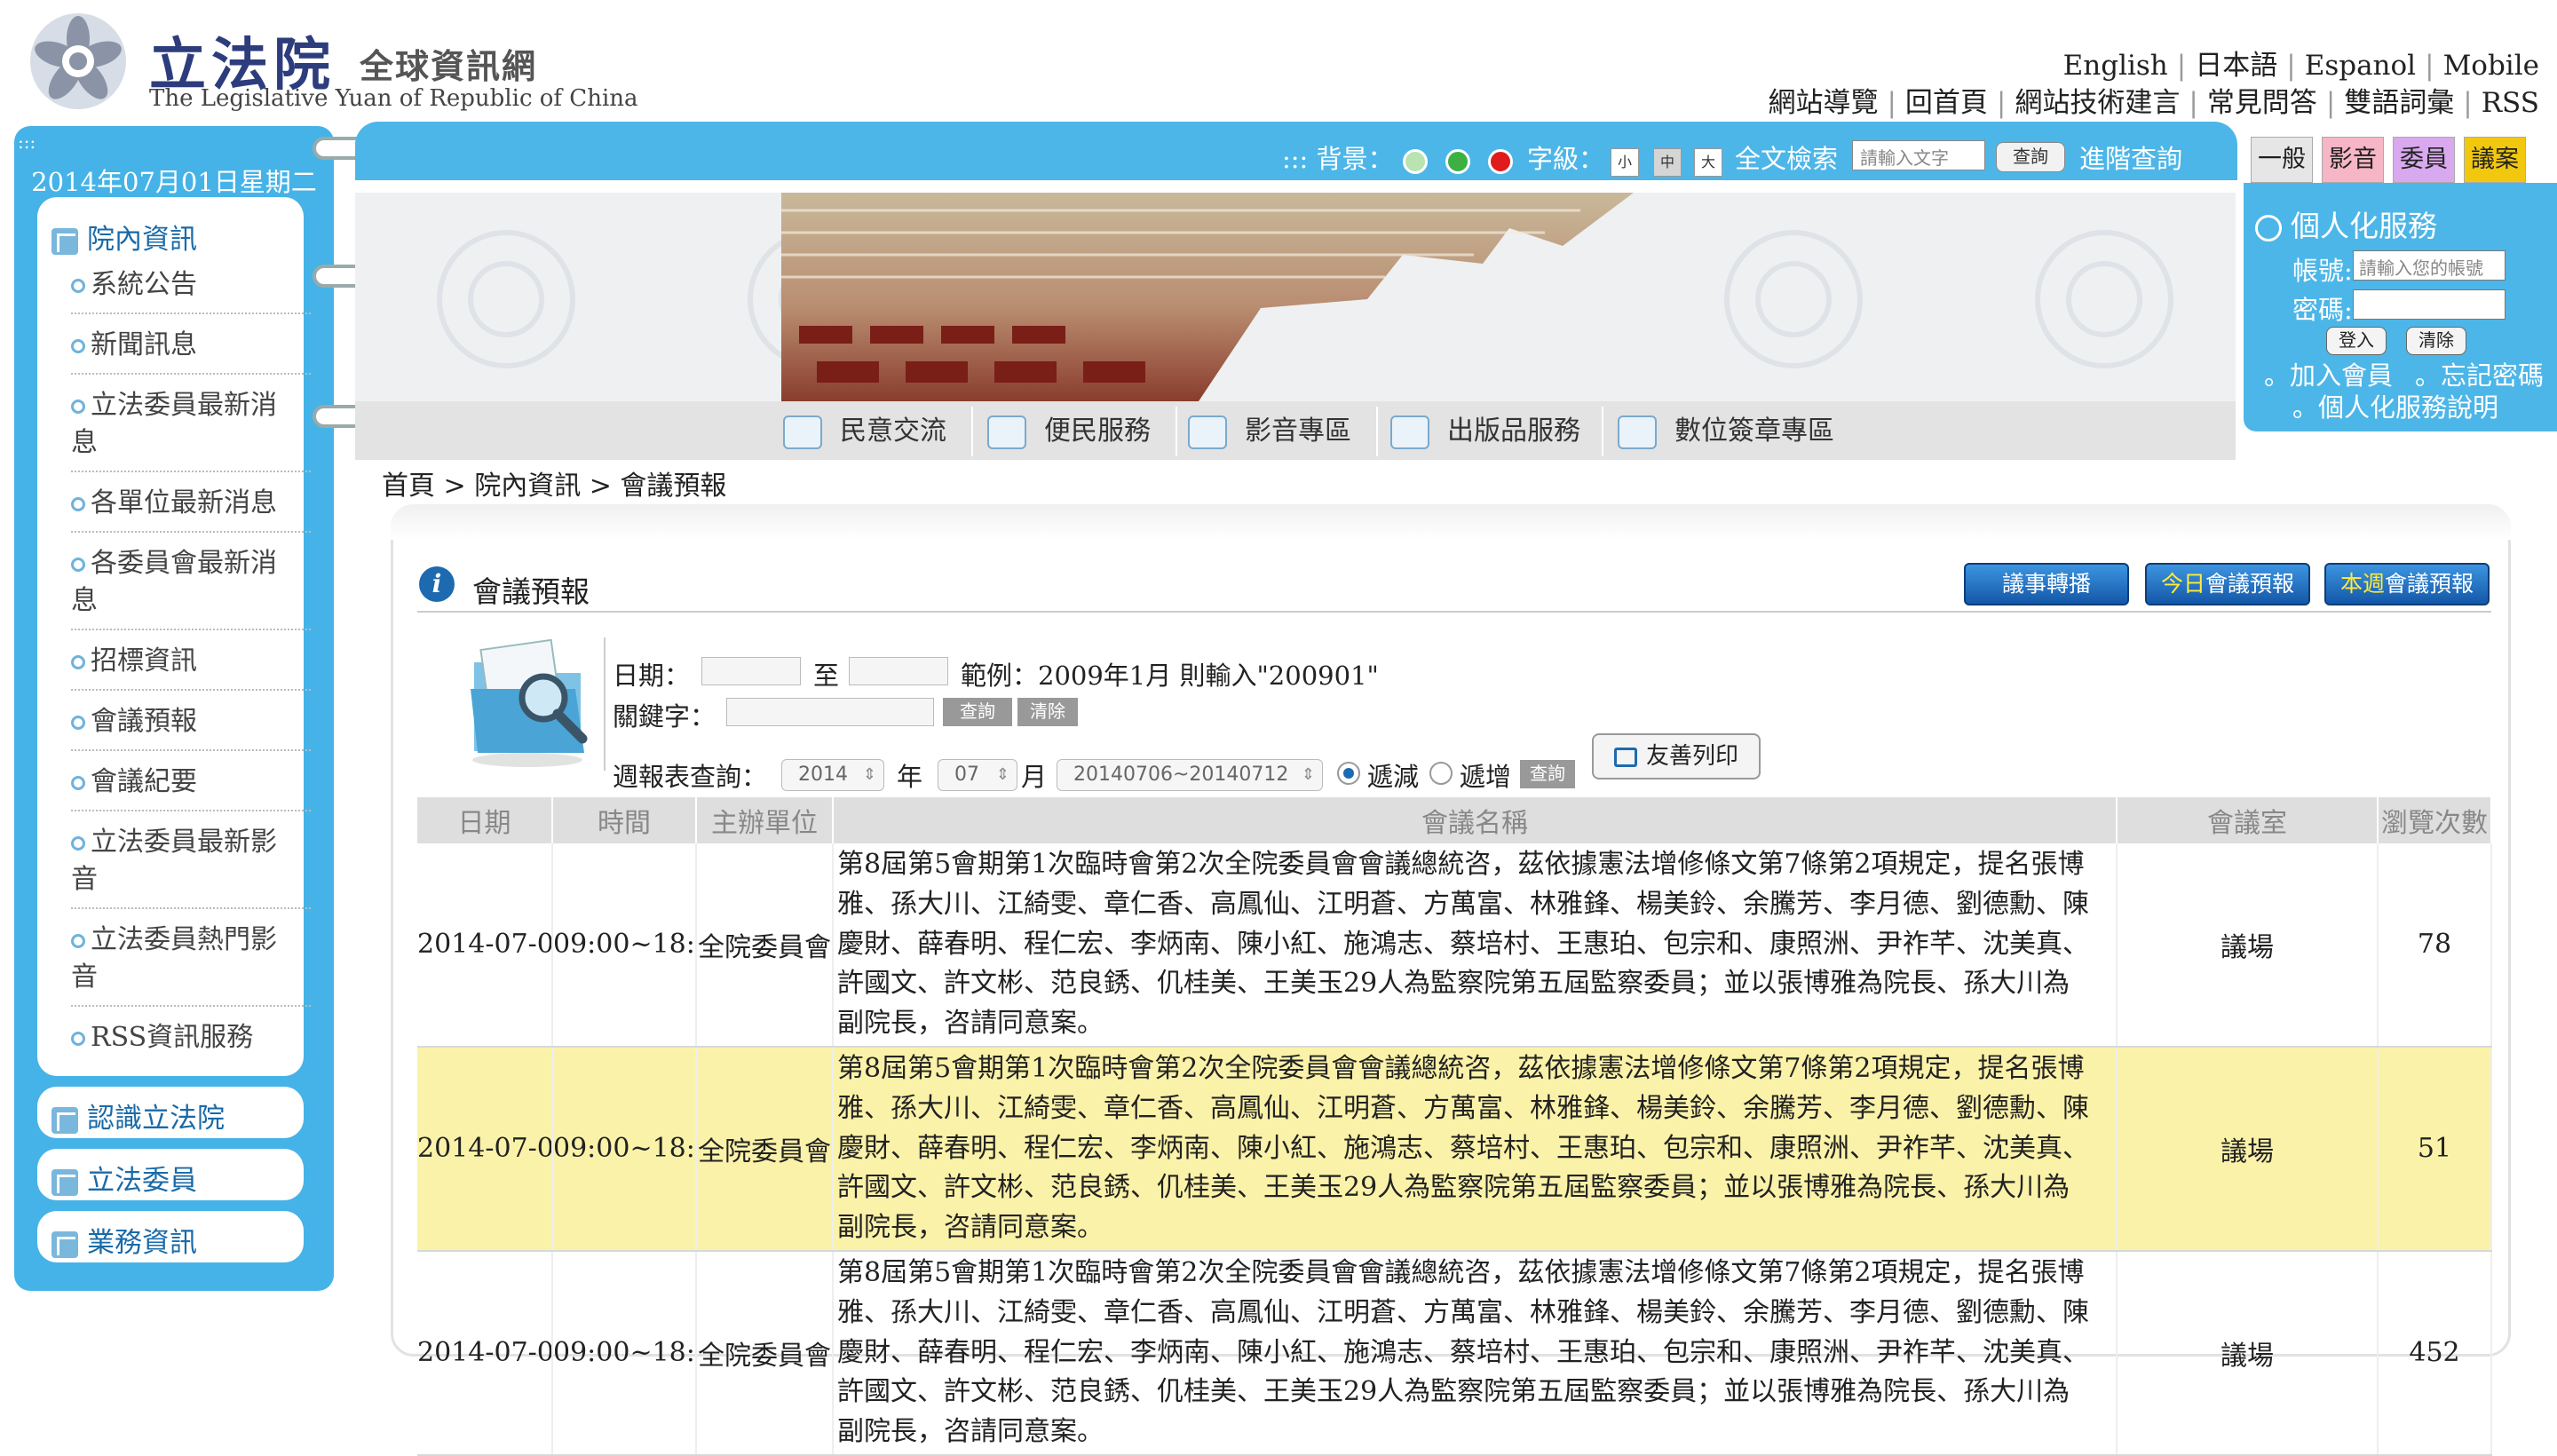 The width and height of the screenshot is (2557, 1456). Describe the element at coordinates (200, 424) in the screenshot. I see `sidebar-item-legislator-news: 立法委員最新消息` at that location.